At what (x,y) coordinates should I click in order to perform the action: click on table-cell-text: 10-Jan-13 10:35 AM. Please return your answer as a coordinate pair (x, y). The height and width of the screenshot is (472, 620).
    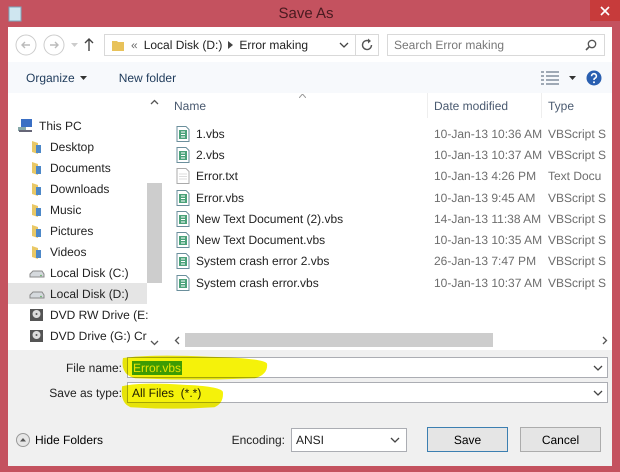
    Looking at the image, I should click on (487, 240).